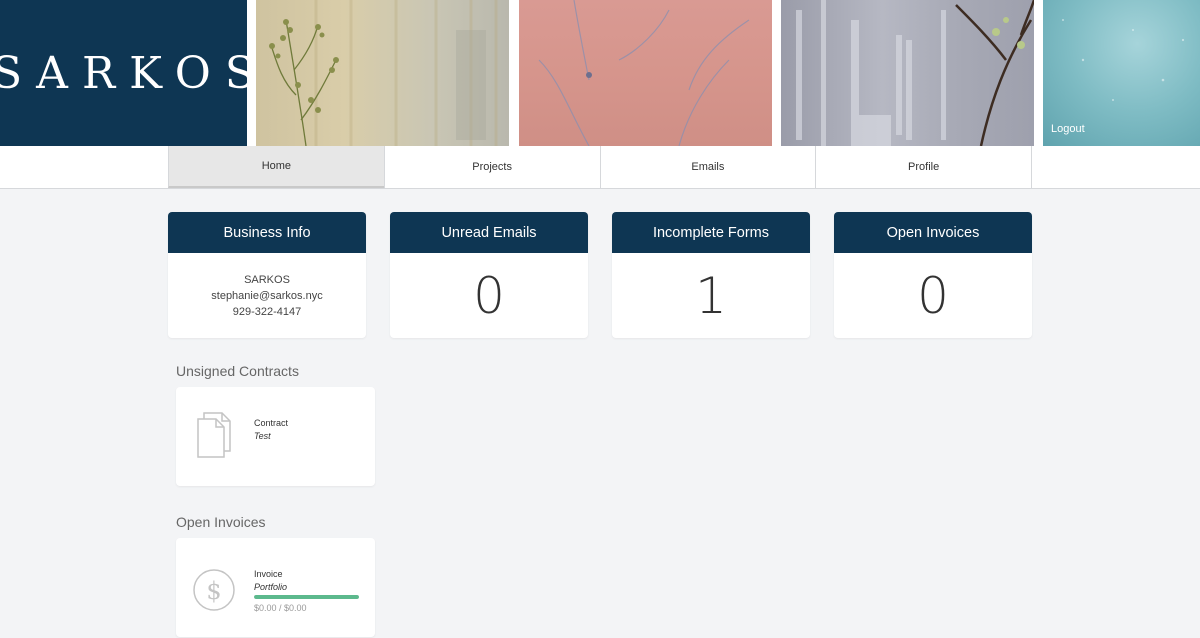  I want to click on banner-photo-gray, so click(907, 73).